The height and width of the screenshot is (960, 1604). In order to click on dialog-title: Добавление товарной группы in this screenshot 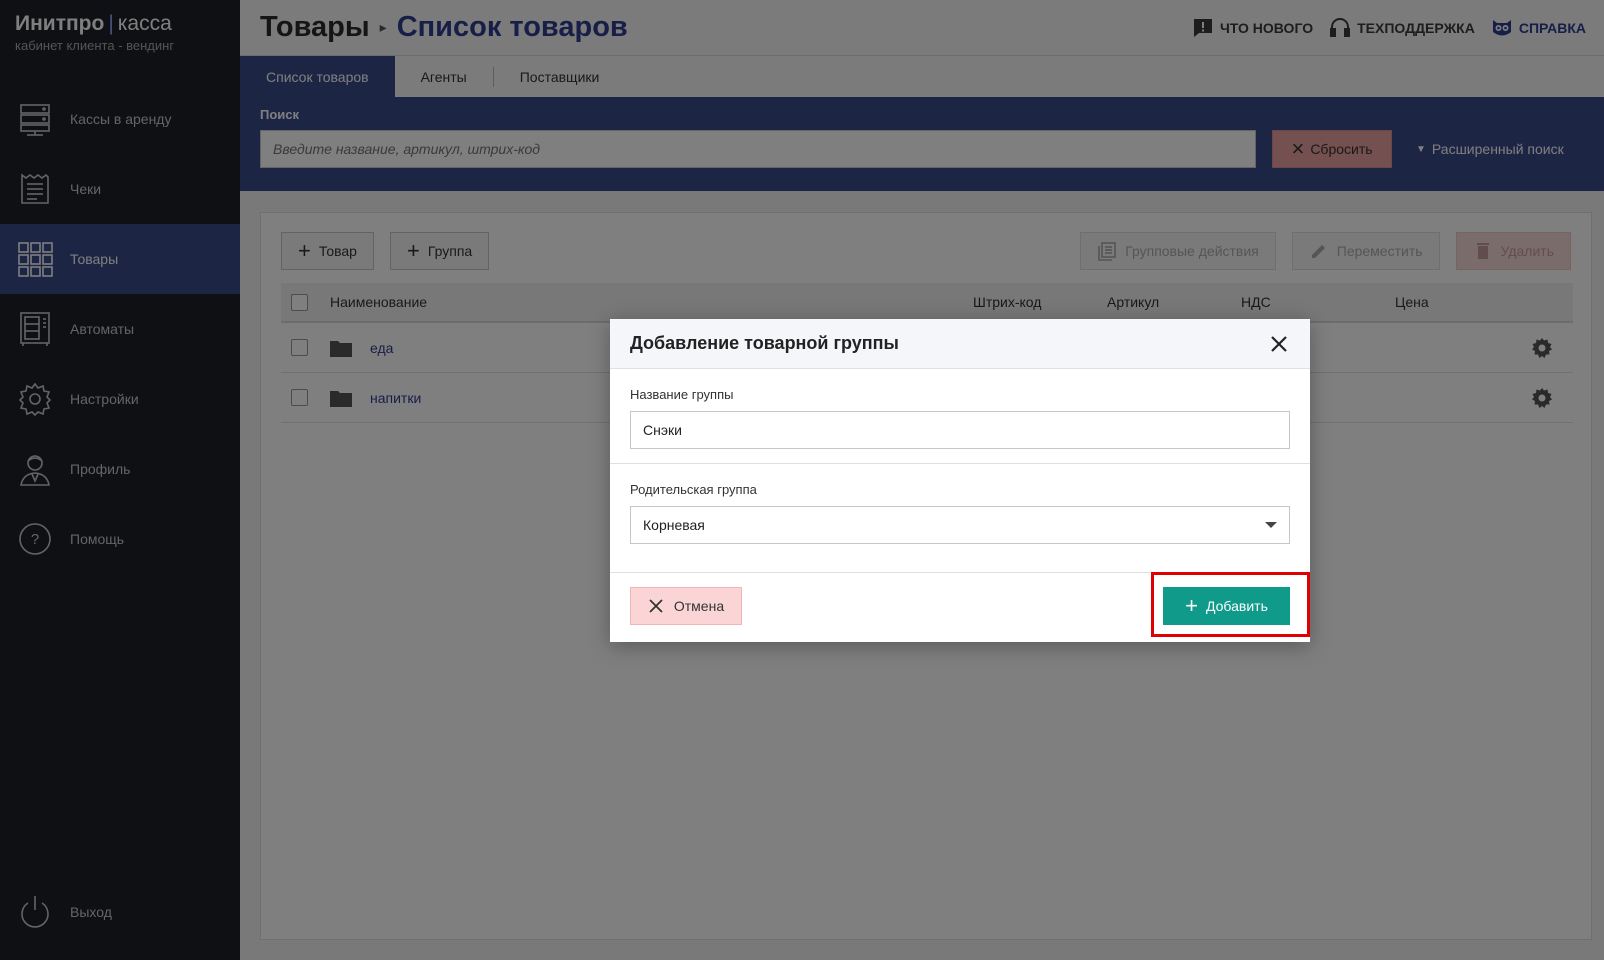, I will do `click(764, 343)`.